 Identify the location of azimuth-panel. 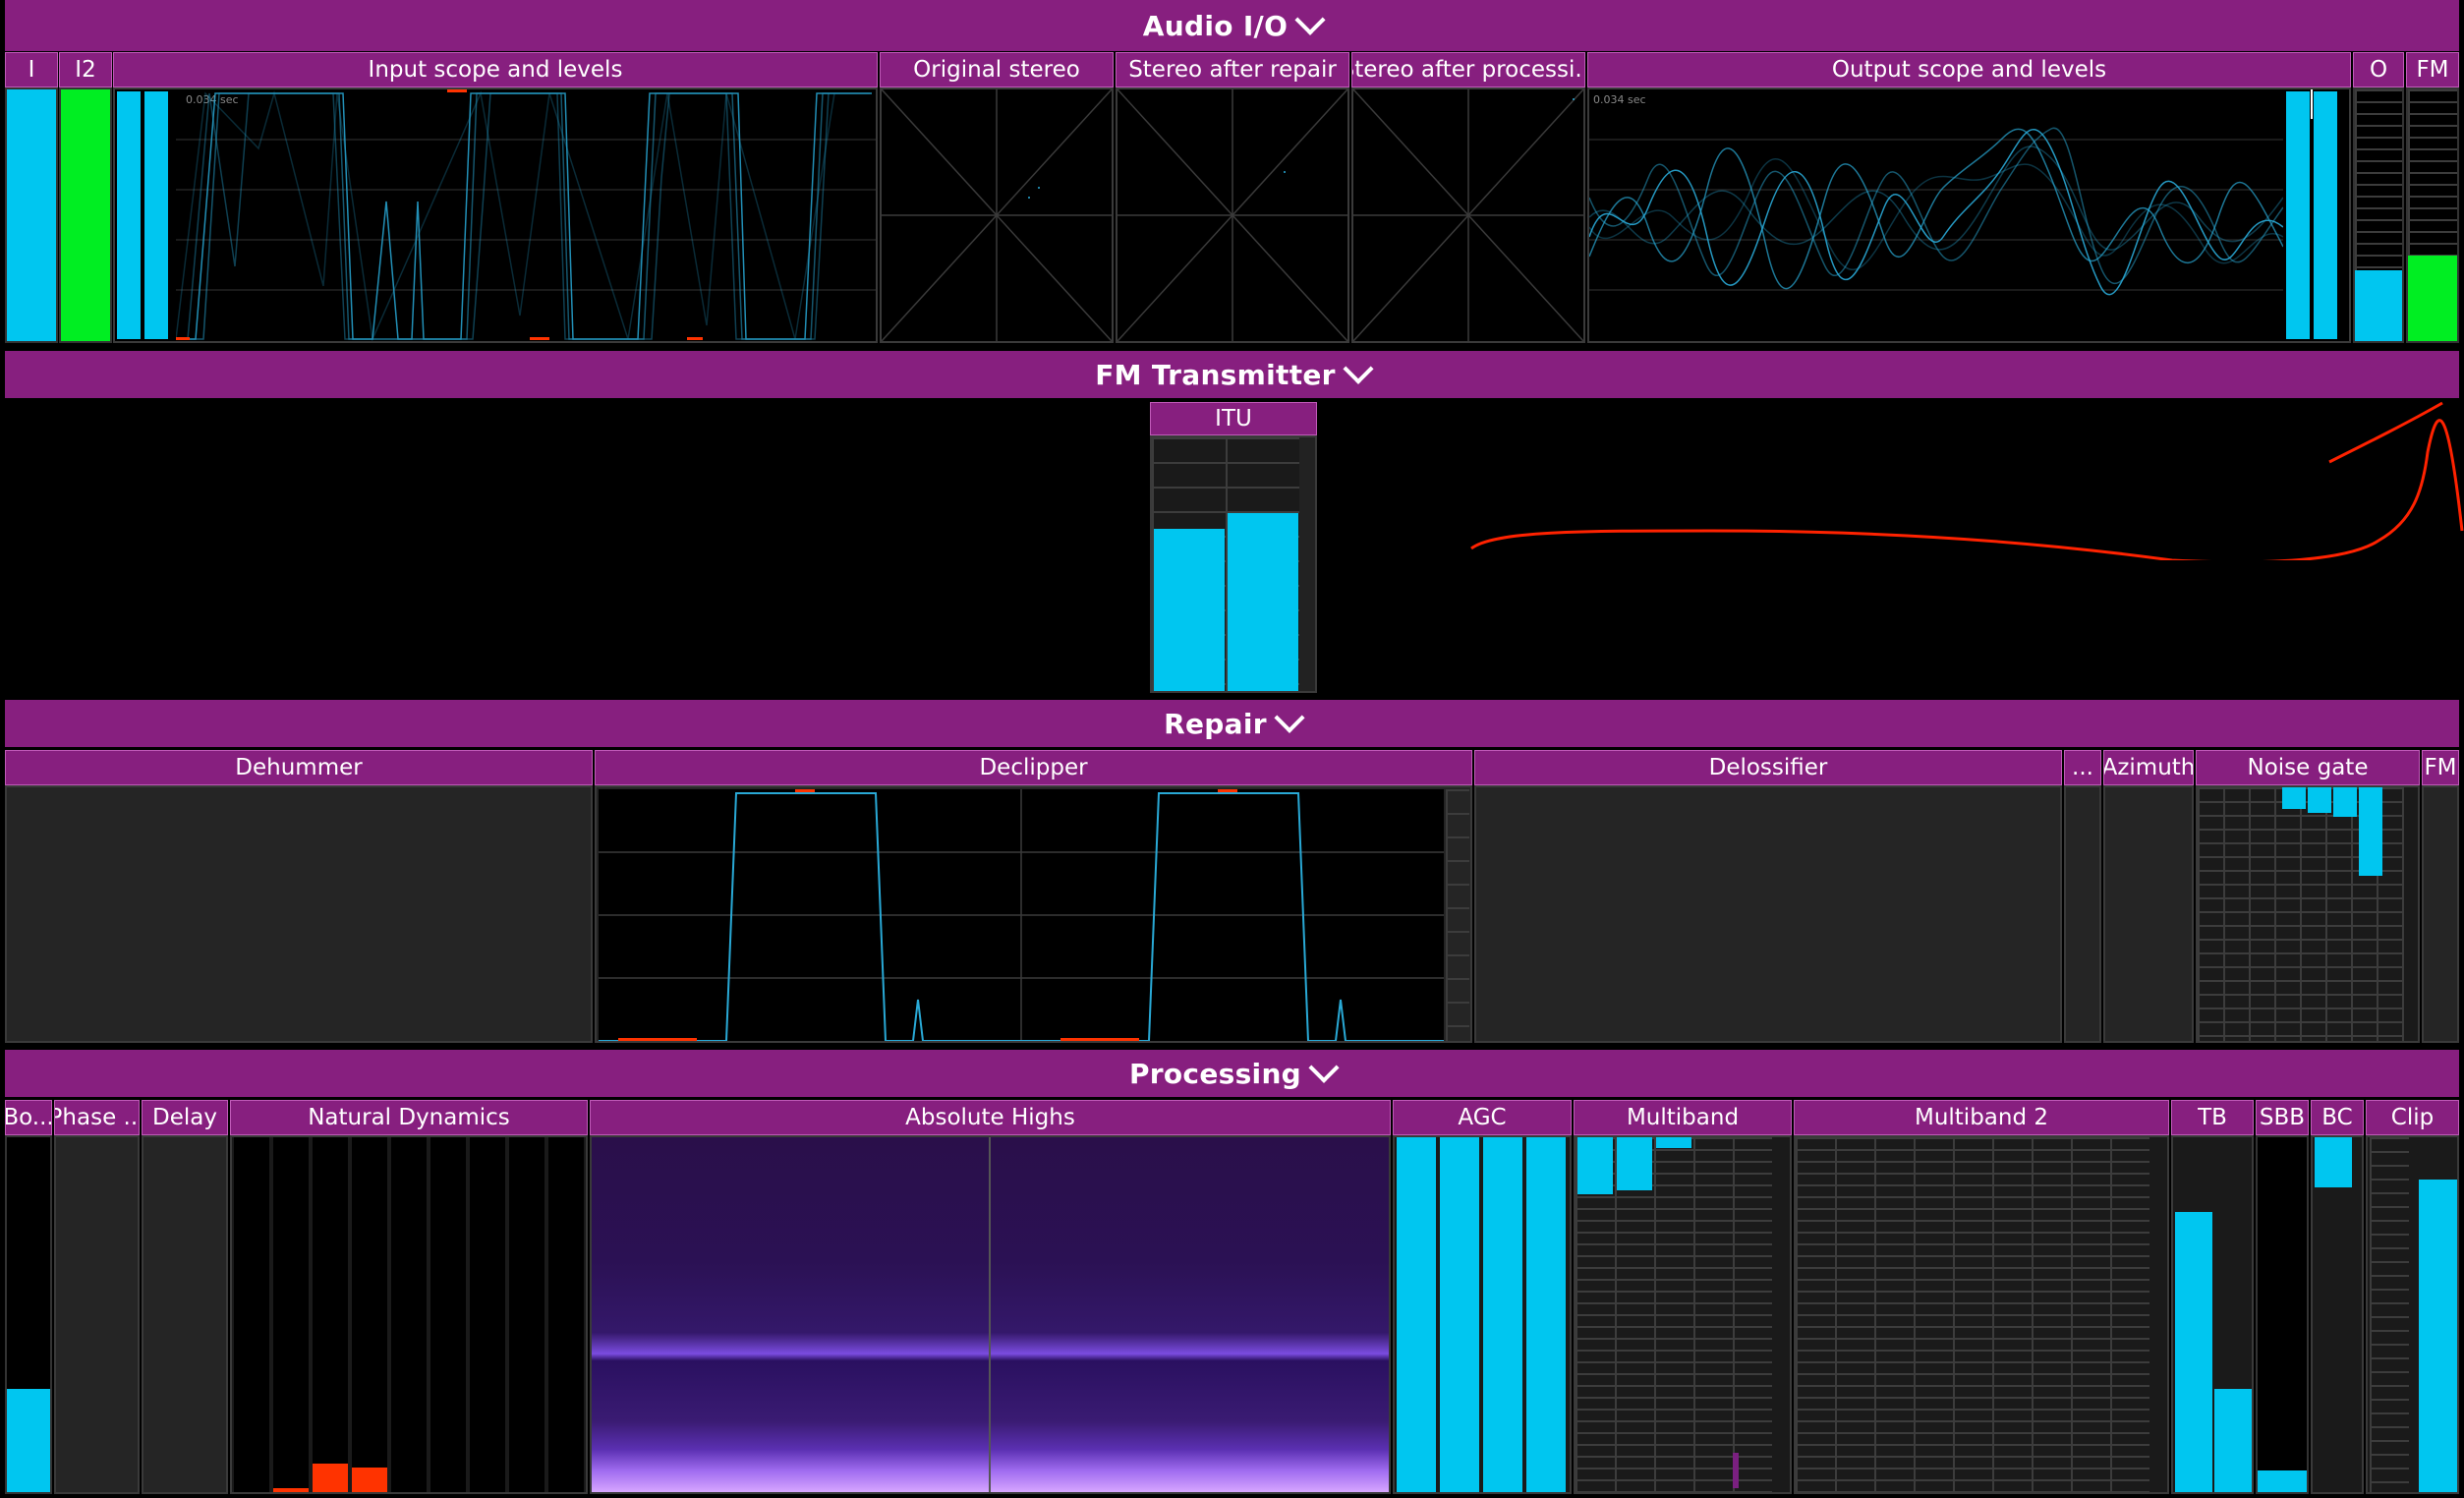
(2148, 914).